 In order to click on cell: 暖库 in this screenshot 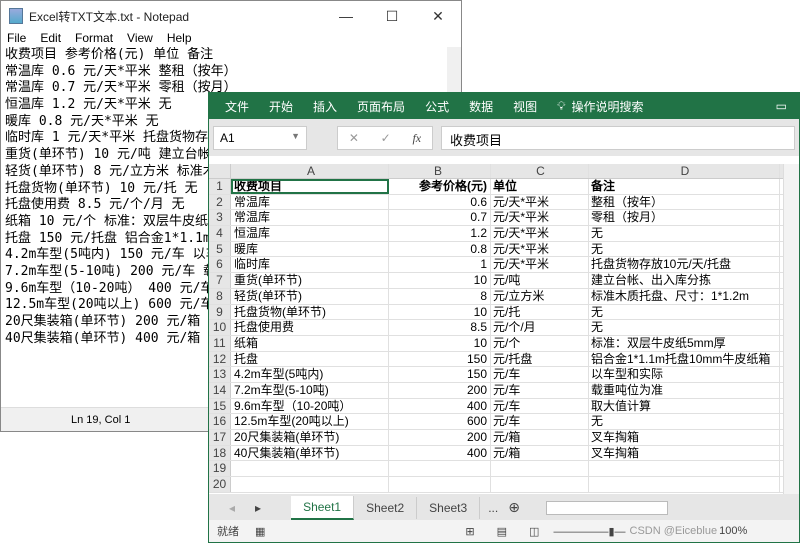, I will do `click(310, 249)`.